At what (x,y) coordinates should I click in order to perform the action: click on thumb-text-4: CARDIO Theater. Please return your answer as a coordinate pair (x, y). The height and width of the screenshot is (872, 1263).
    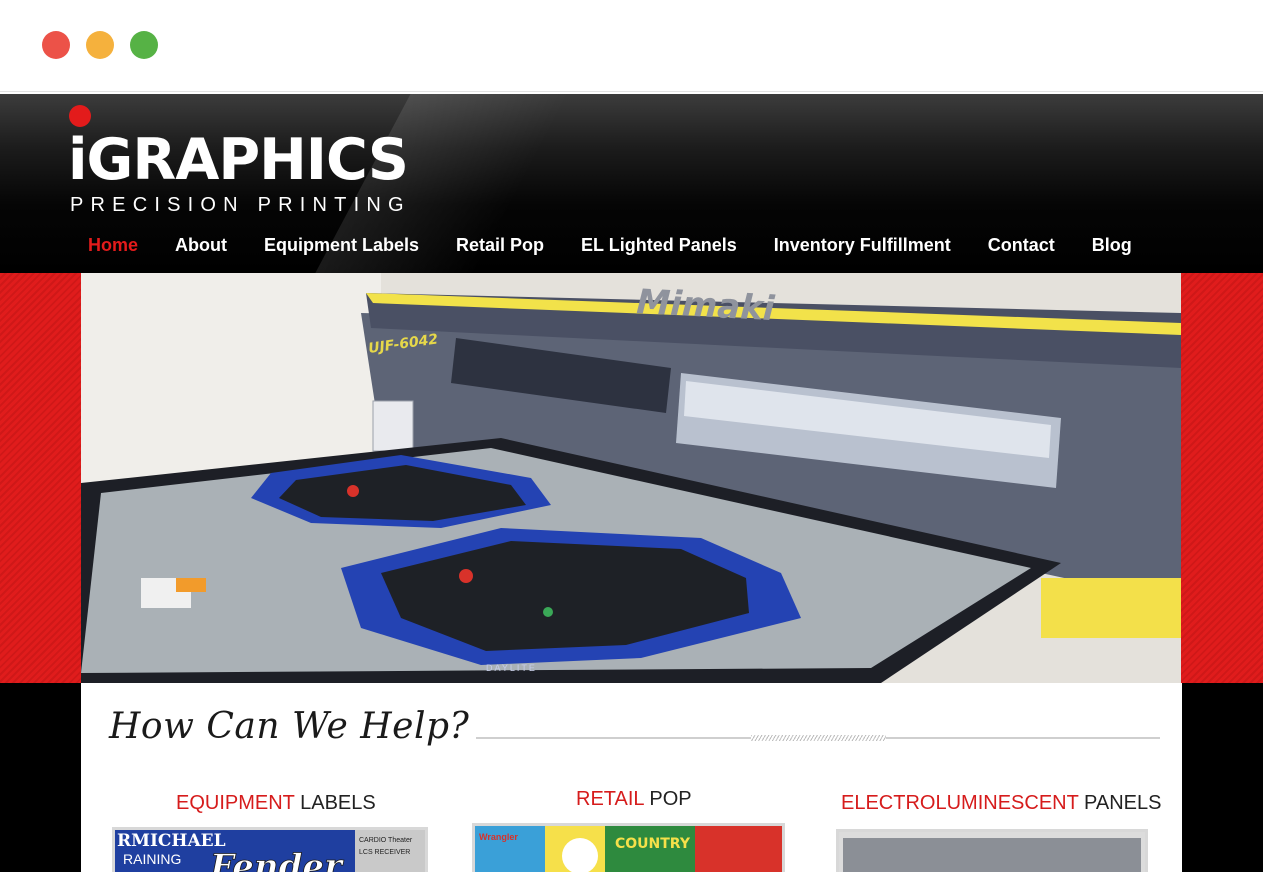
    Looking at the image, I should click on (386, 840).